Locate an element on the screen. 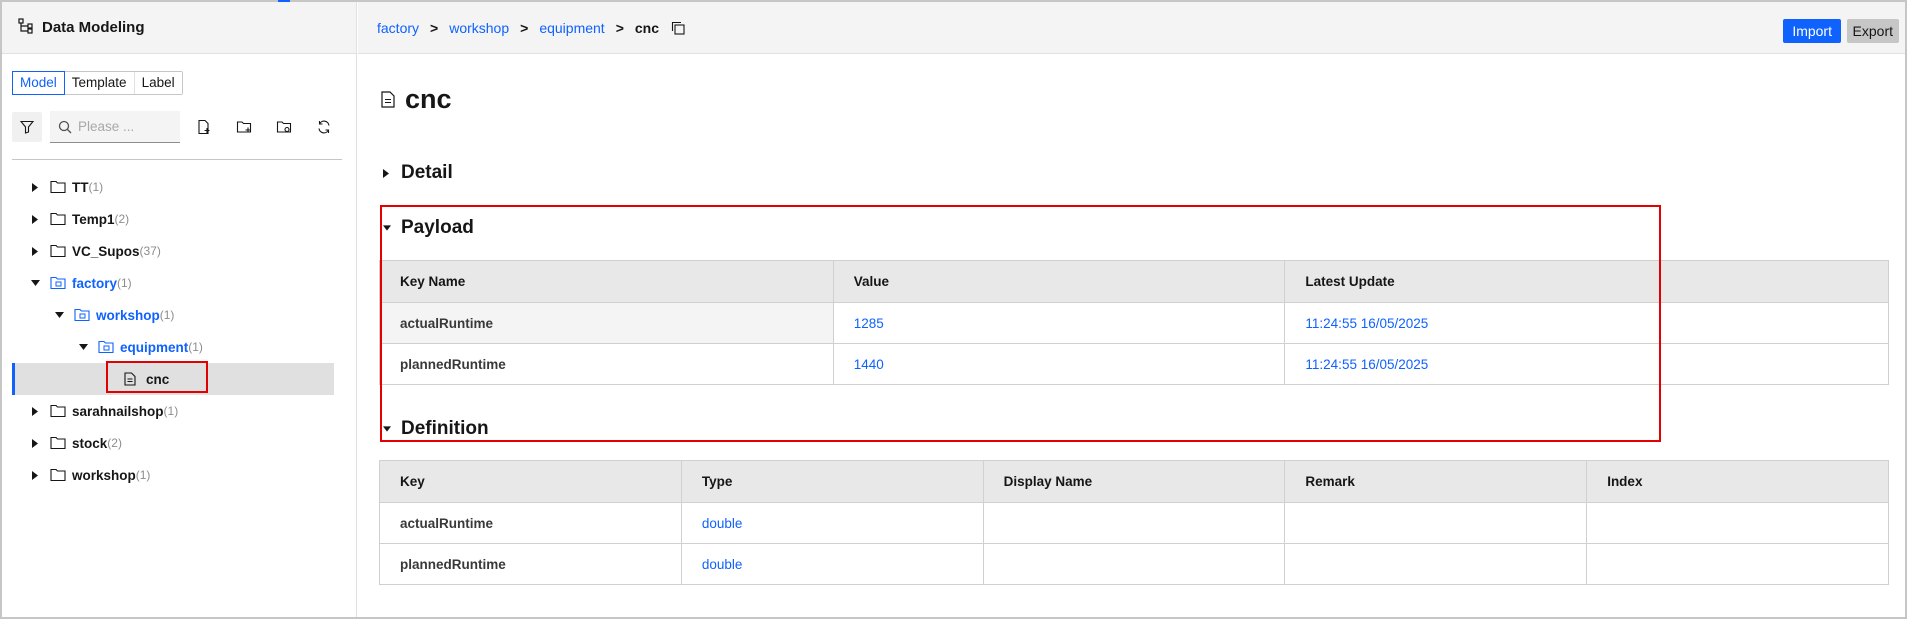  filter-button is located at coordinates (27, 127).